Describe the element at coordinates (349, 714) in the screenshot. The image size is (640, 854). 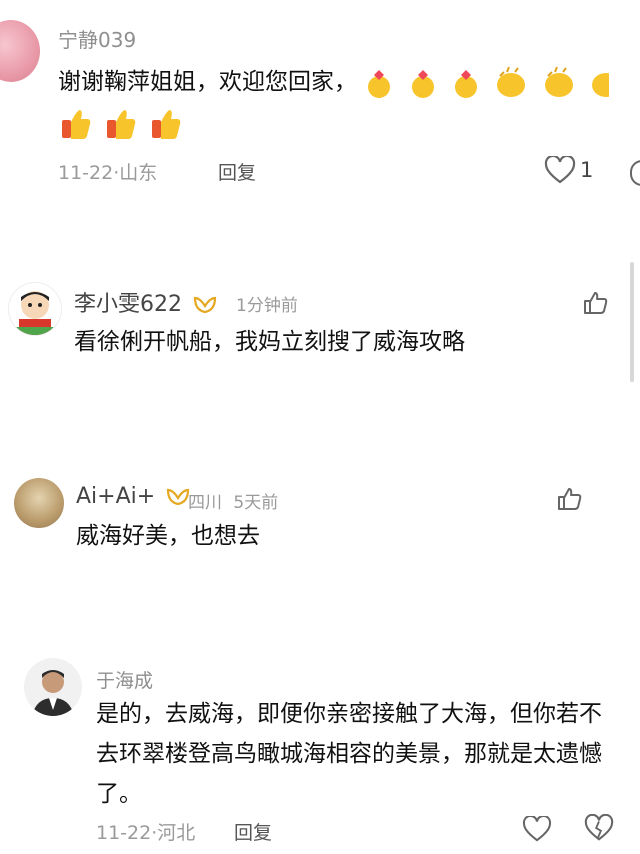
I see `comment-text-line1: 是的，去威海，即便你亲密接触了大海，但你若不` at that location.